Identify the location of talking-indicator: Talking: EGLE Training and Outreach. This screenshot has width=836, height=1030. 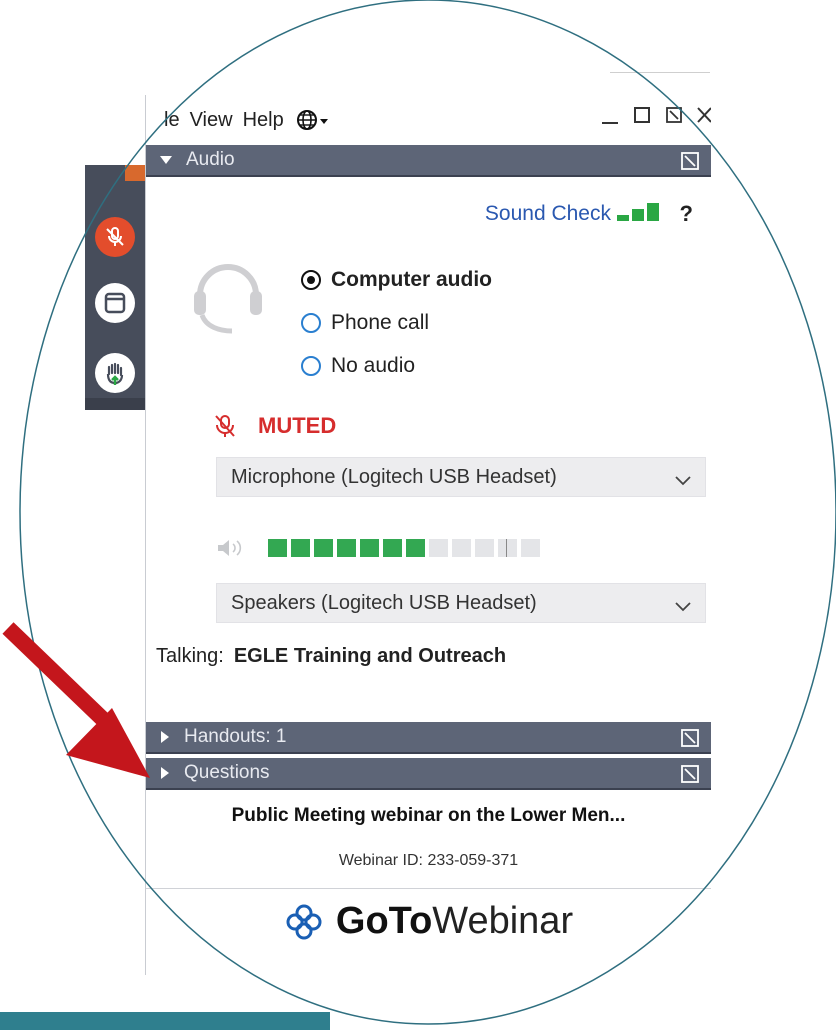
(331, 656).